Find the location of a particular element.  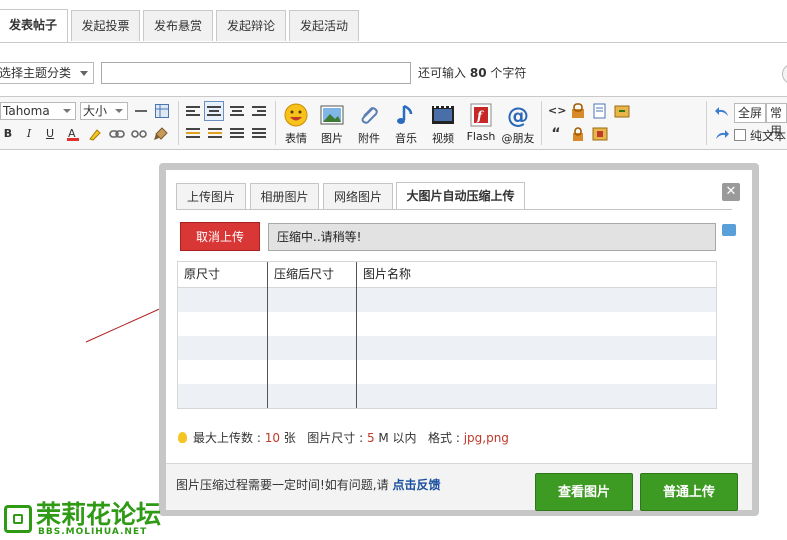

forum-logo-icon is located at coordinates (18, 519).